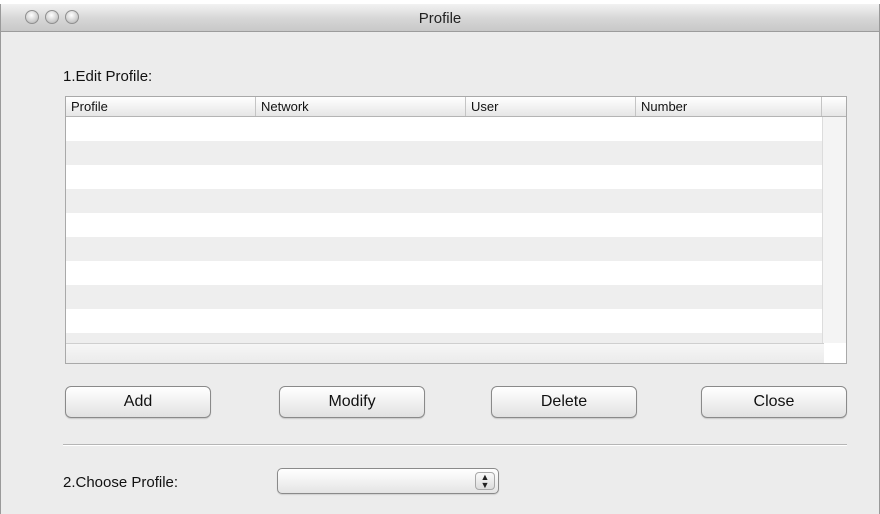  What do you see at coordinates (361, 106) in the screenshot?
I see `column-header-network: Network` at bounding box center [361, 106].